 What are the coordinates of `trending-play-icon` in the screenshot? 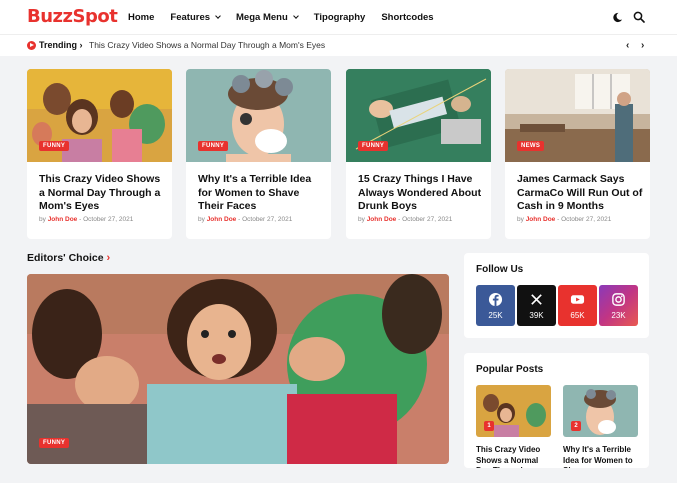 It's located at (31, 45).